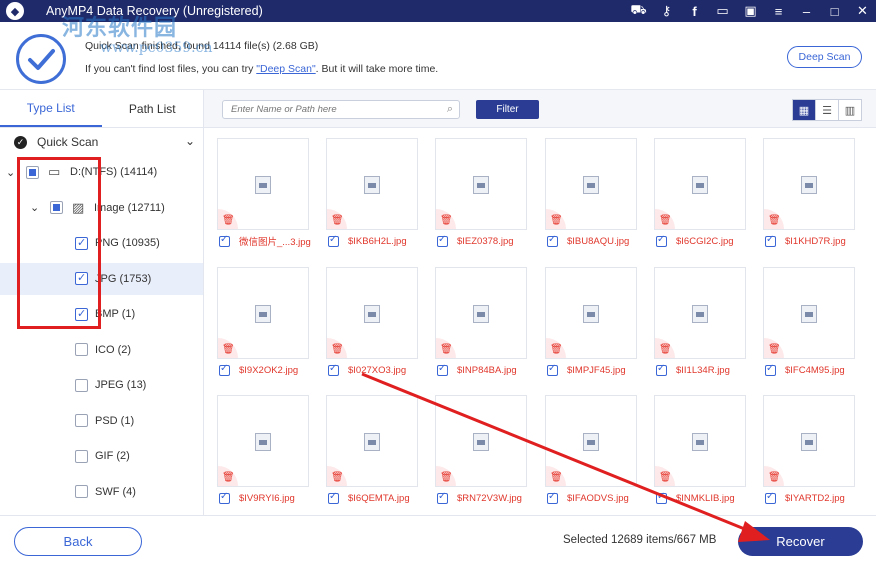 The width and height of the screenshot is (876, 567). Describe the element at coordinates (805, 241) in the screenshot. I see `file-caption: $I1KHD7R.jpg` at that location.